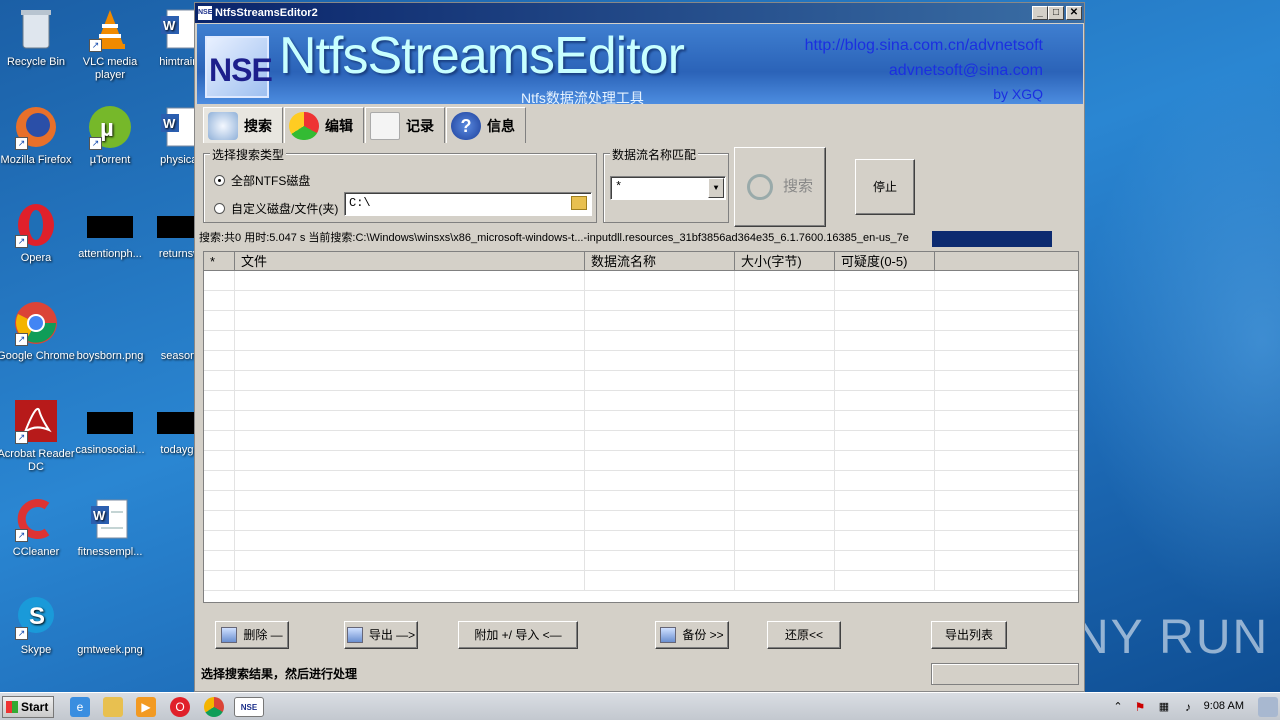  I want to click on desktop-icon-ccleaner: ↗ CCleaner, so click(38, 527).